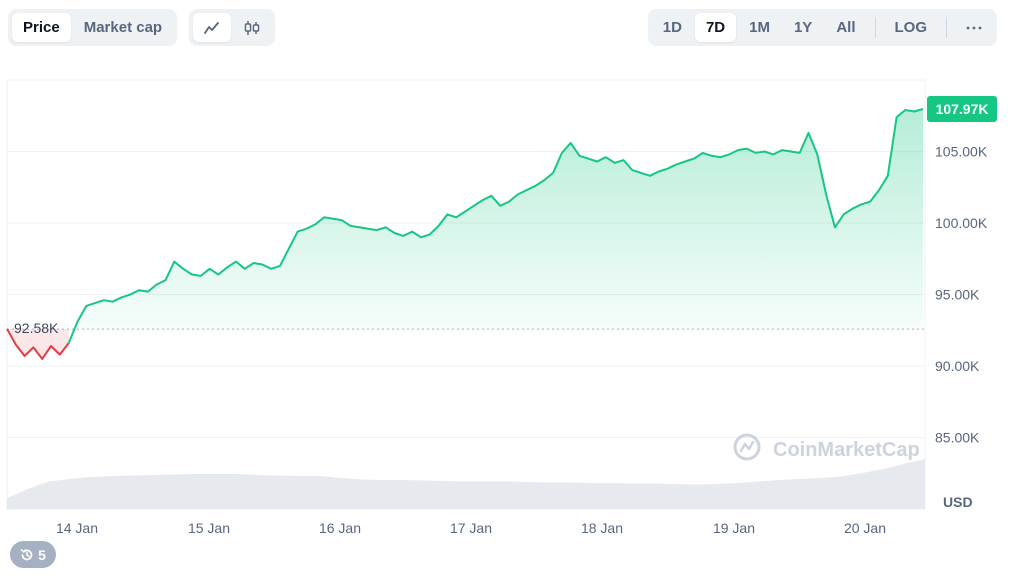 The image size is (1011, 580). What do you see at coordinates (957, 366) in the screenshot?
I see `y-tick-label: 90.00K` at bounding box center [957, 366].